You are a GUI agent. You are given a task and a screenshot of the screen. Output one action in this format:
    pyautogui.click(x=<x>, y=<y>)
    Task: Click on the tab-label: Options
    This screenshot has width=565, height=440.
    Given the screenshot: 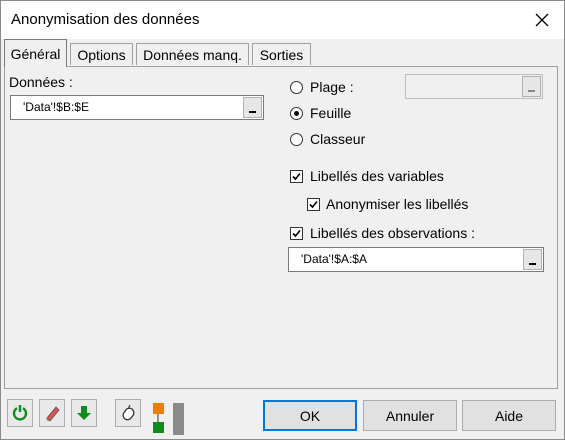 What is the action you would take?
    pyautogui.click(x=101, y=54)
    